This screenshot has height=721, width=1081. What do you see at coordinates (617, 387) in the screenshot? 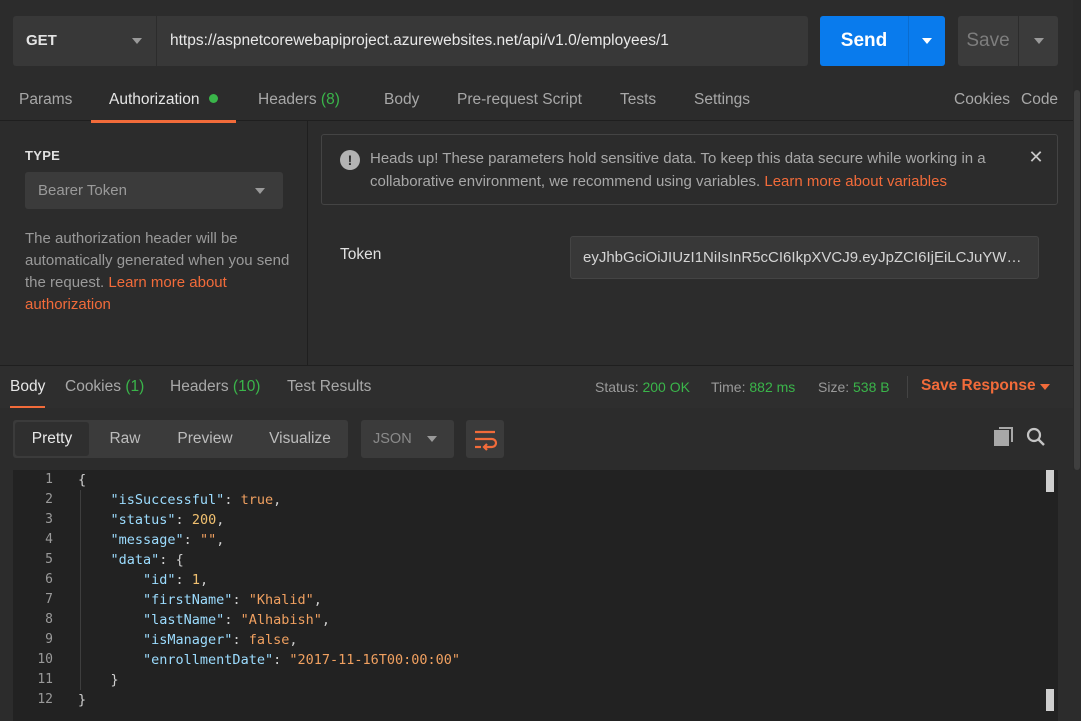
I see `status-label: Status:` at bounding box center [617, 387].